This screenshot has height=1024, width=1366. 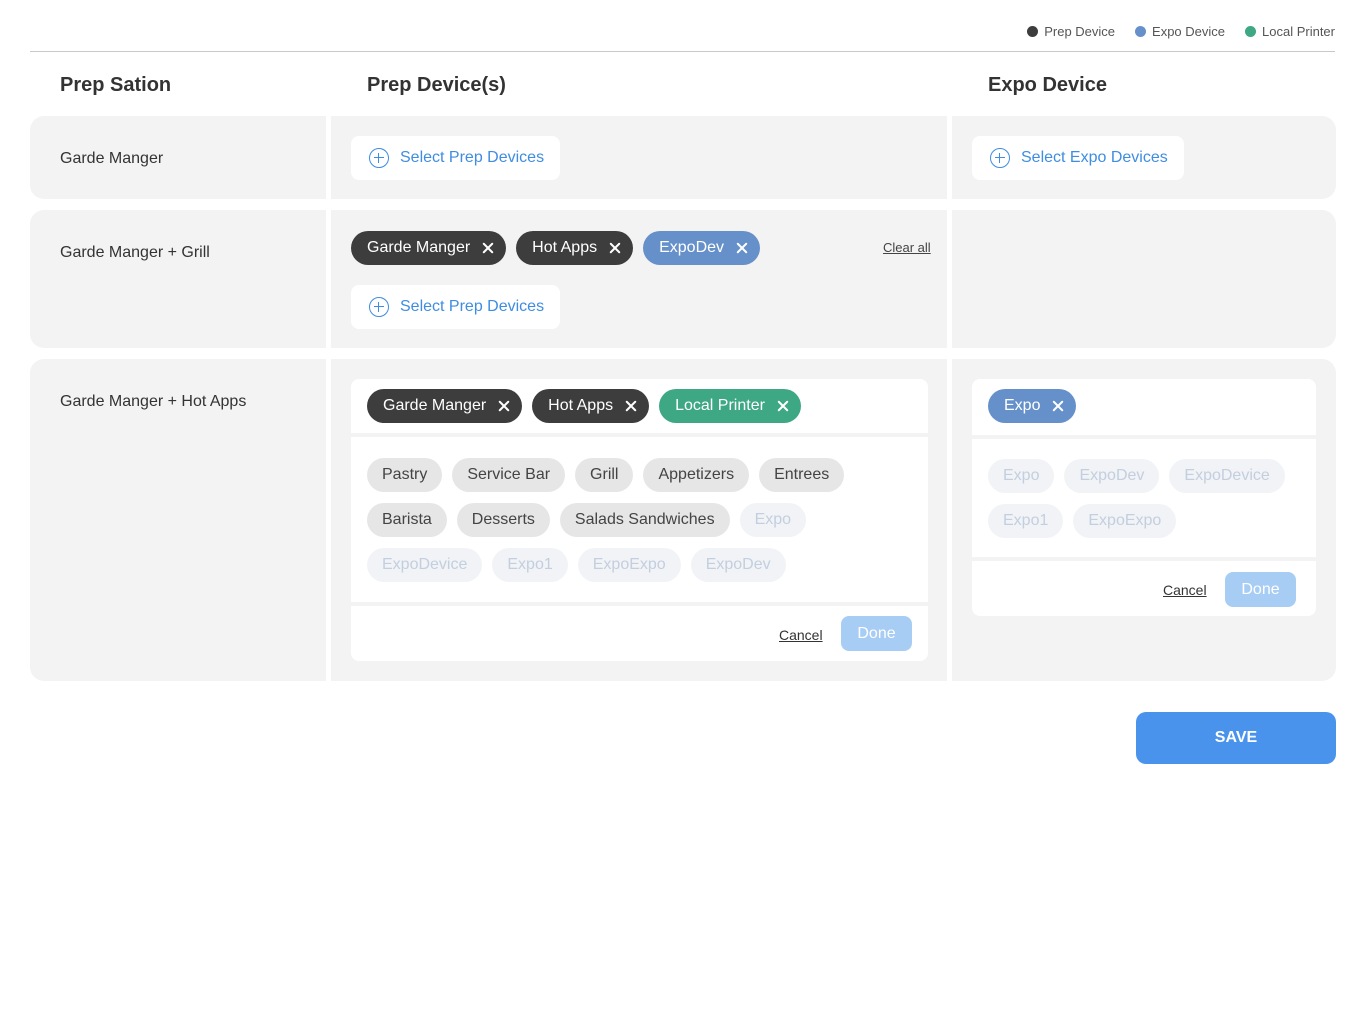 What do you see at coordinates (112, 158) in the screenshot?
I see `station-label: Garde Manger` at bounding box center [112, 158].